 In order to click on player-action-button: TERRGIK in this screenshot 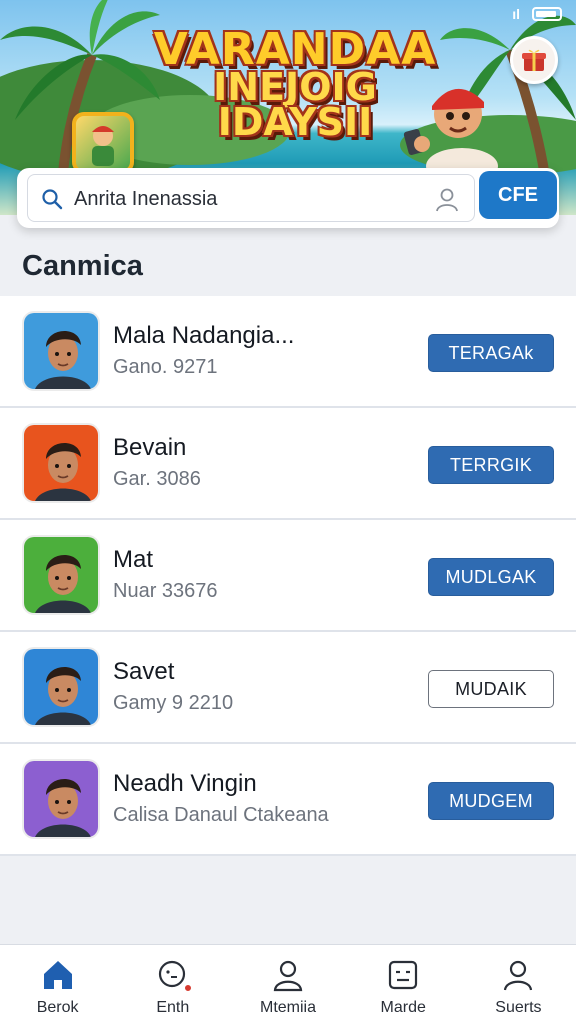, I will do `click(491, 465)`.